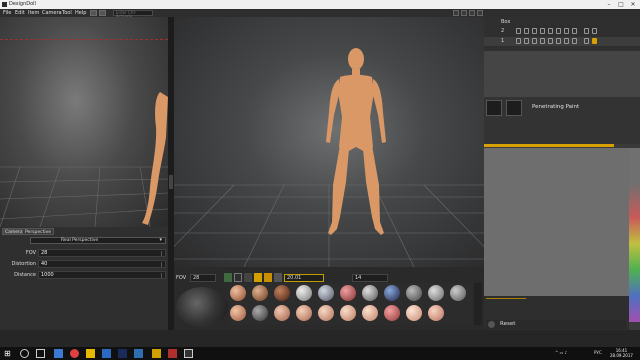 This screenshot has height=360, width=640. Describe the element at coordinates (203, 278) in the screenshot. I see `fov-toolbar-input: 28` at that location.